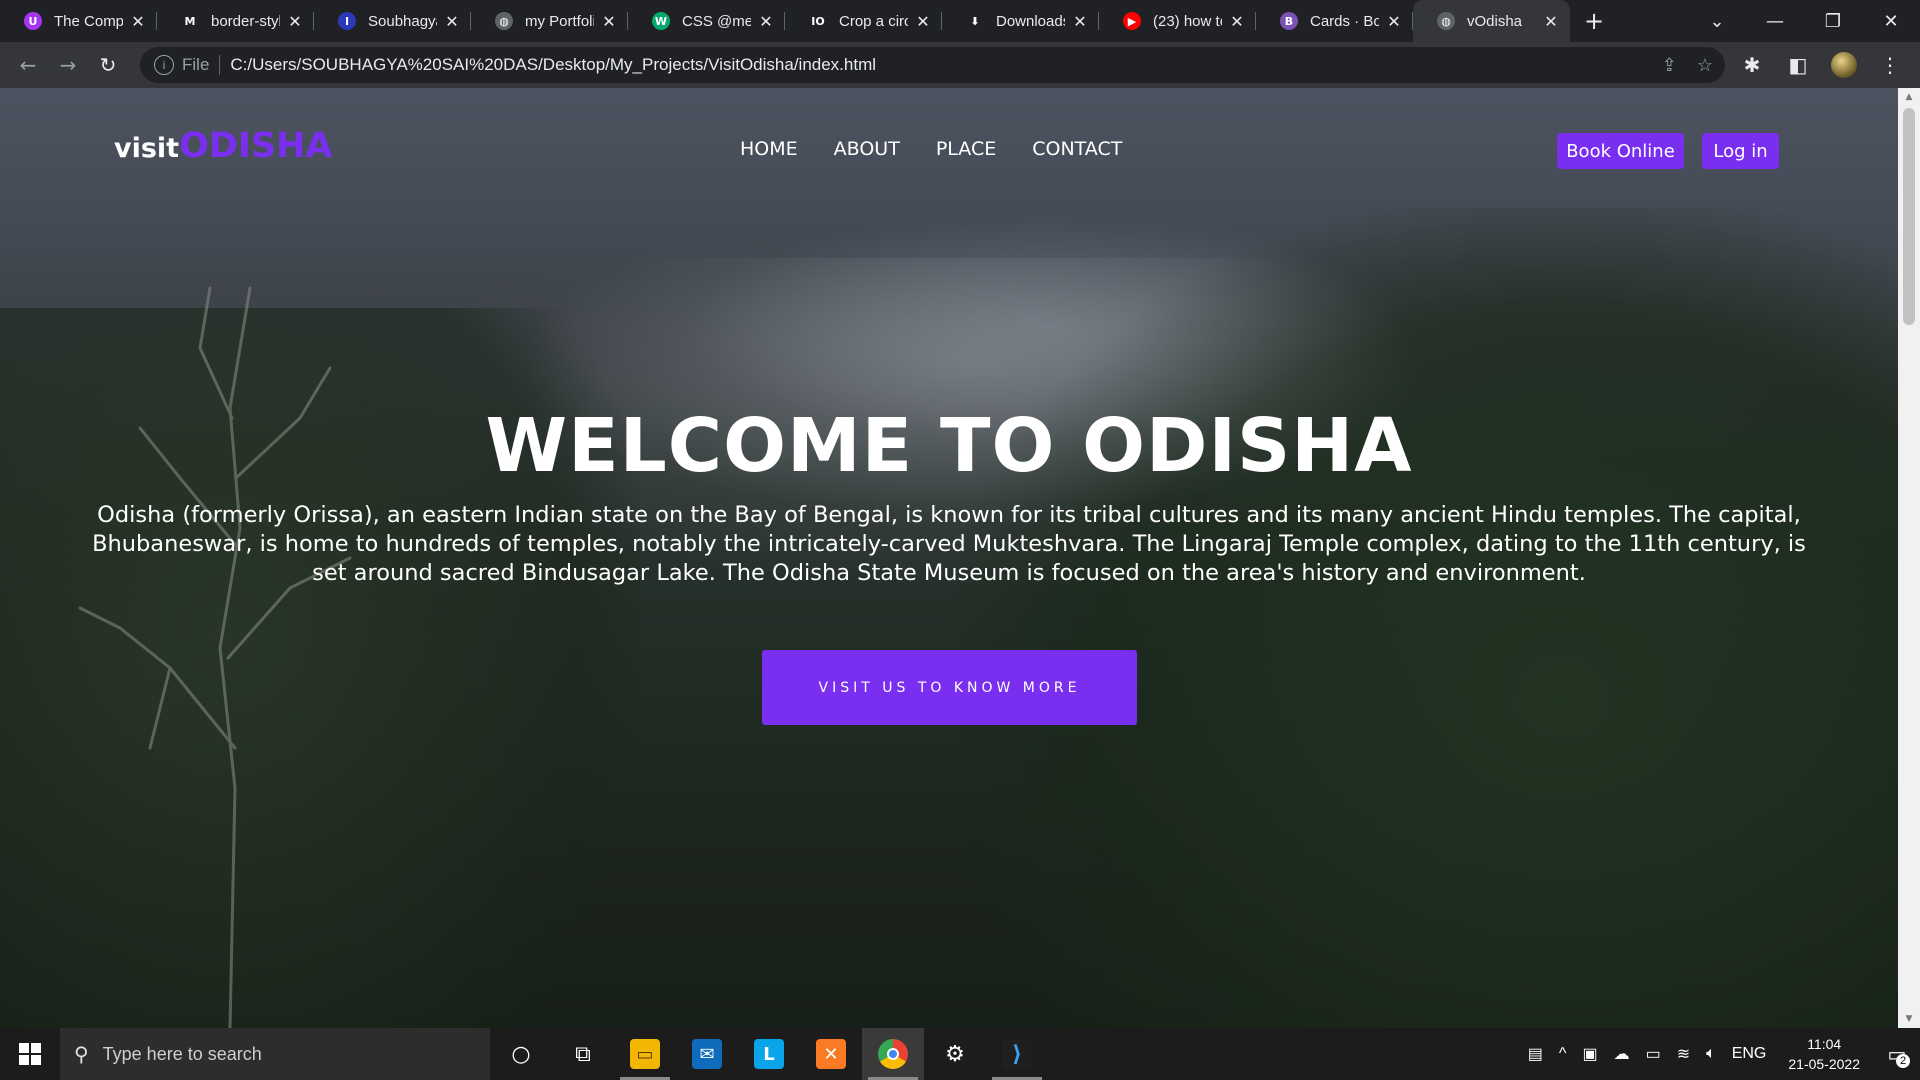  What do you see at coordinates (1535, 1054) in the screenshot?
I see `news-widget-icon: ▤` at bounding box center [1535, 1054].